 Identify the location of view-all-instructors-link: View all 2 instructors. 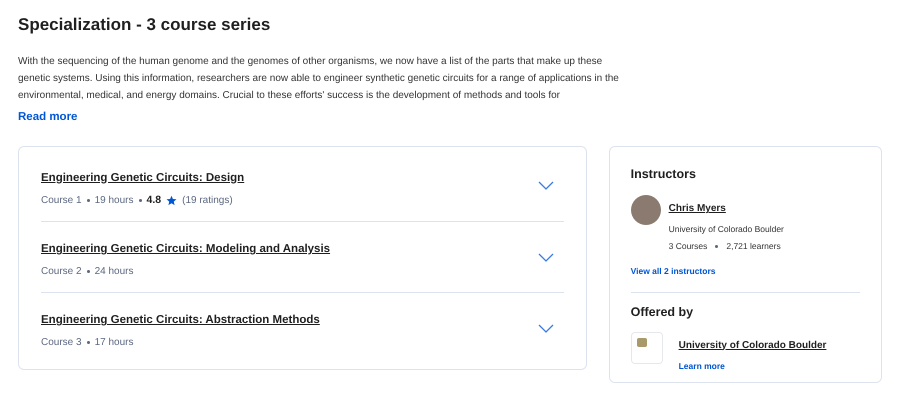
(673, 271).